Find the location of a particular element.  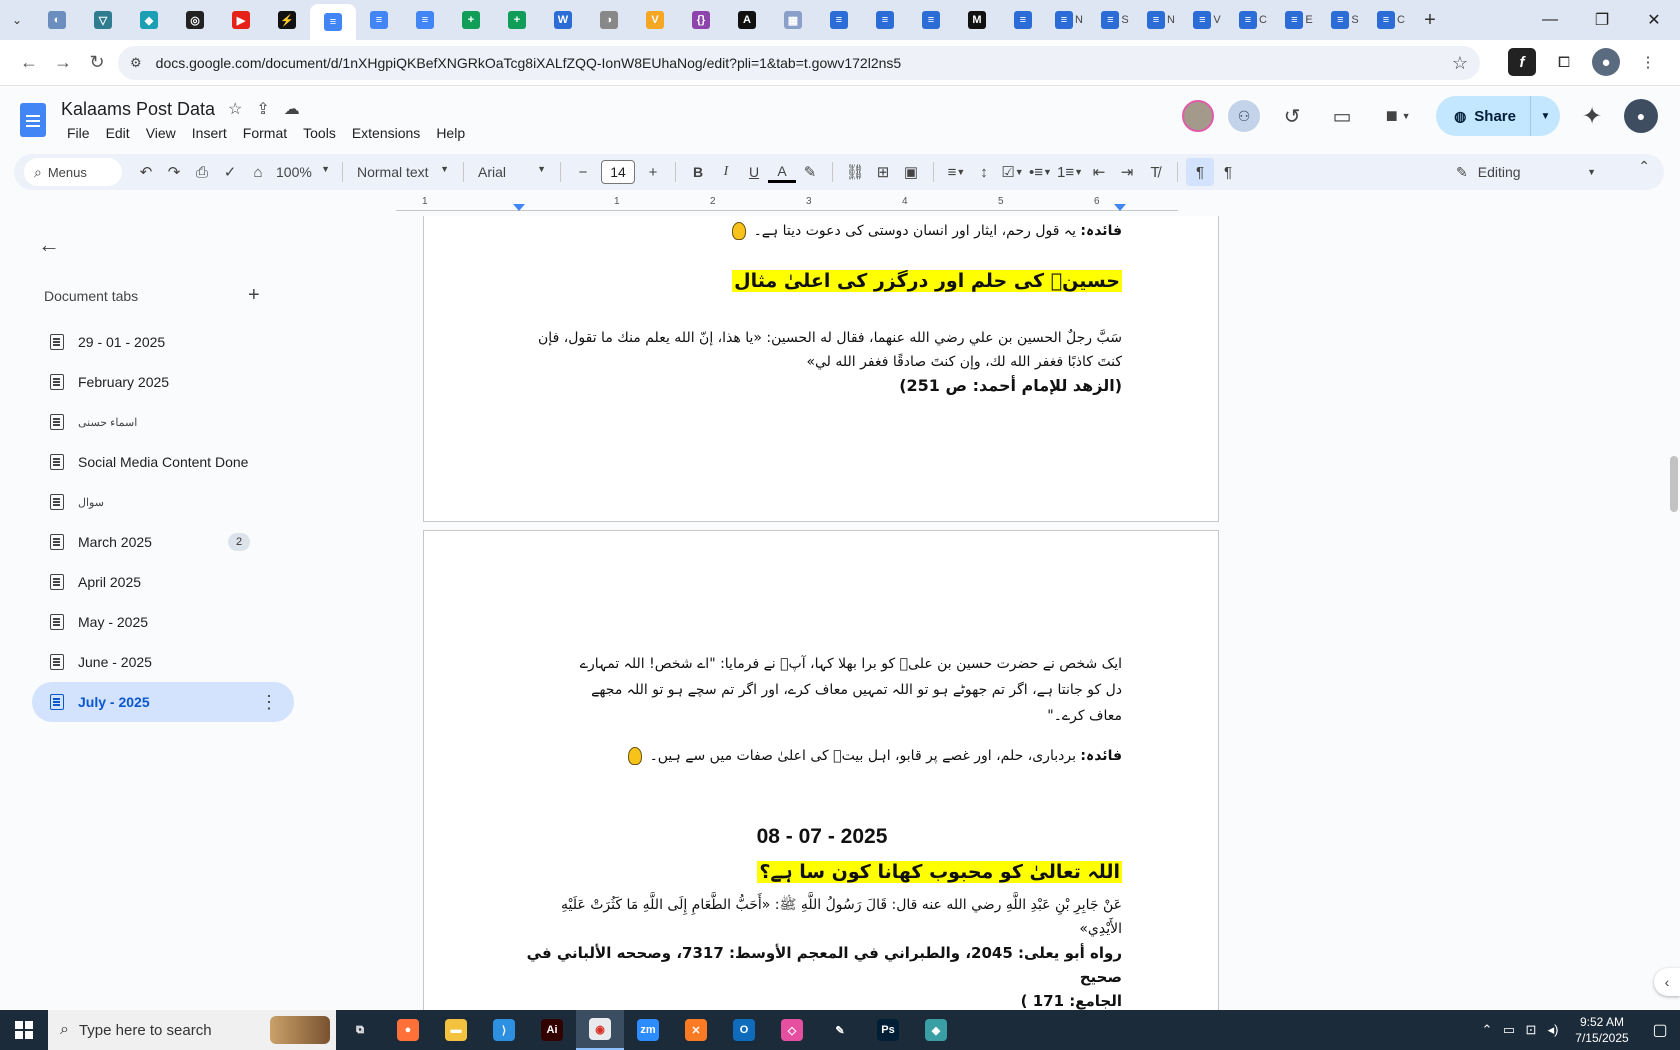

document-tab-item: Social Media Content Done is located at coordinates (163, 462).